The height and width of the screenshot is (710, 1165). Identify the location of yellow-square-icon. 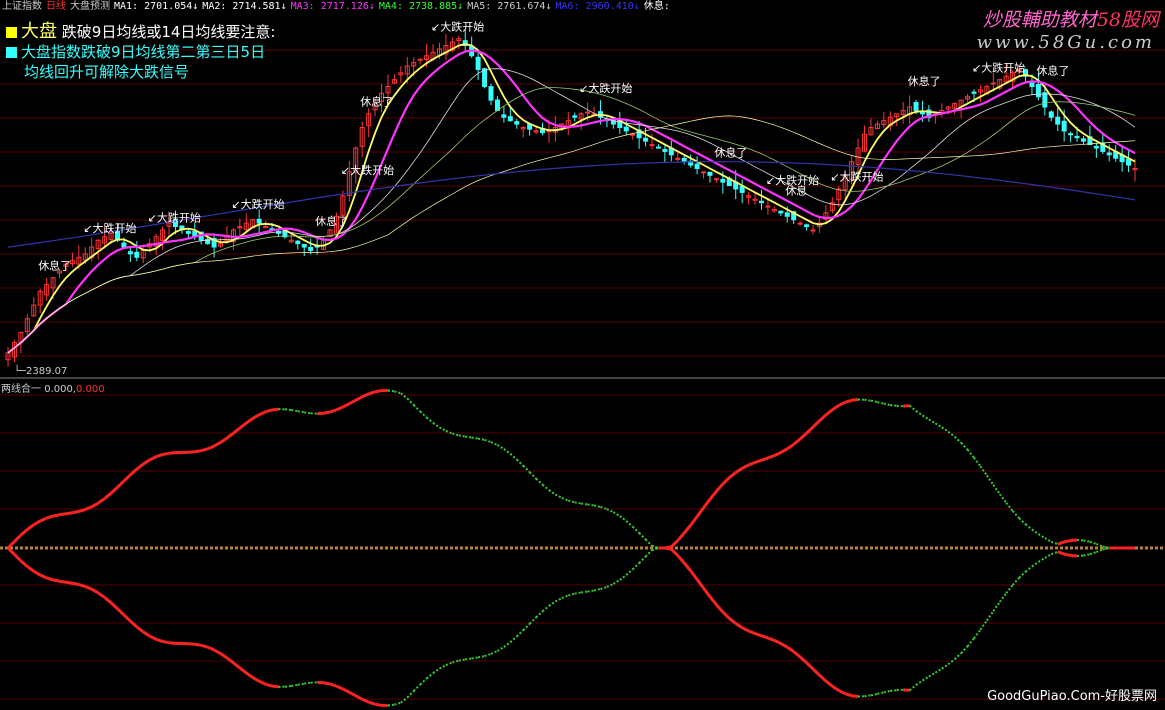
(11, 32).